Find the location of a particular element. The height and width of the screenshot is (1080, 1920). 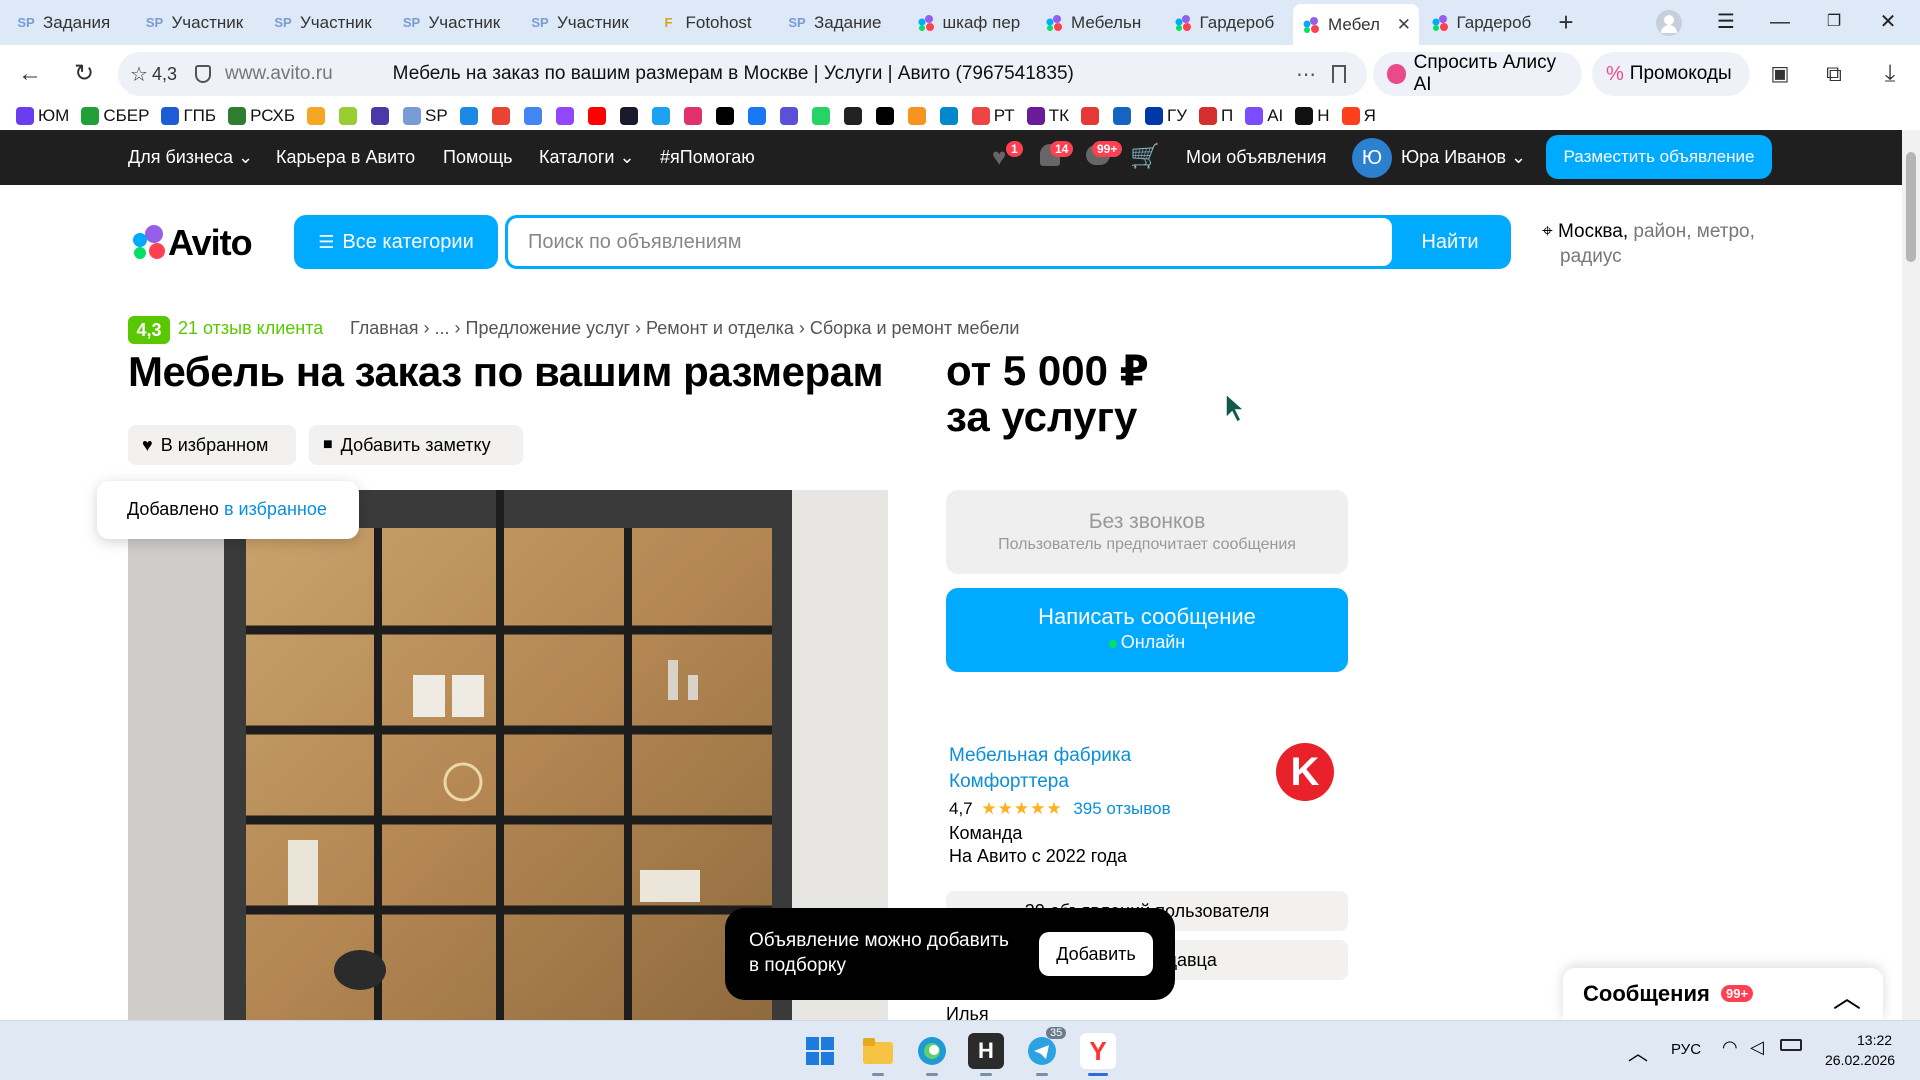

download-icon: ⤓ is located at coordinates (1890, 74).